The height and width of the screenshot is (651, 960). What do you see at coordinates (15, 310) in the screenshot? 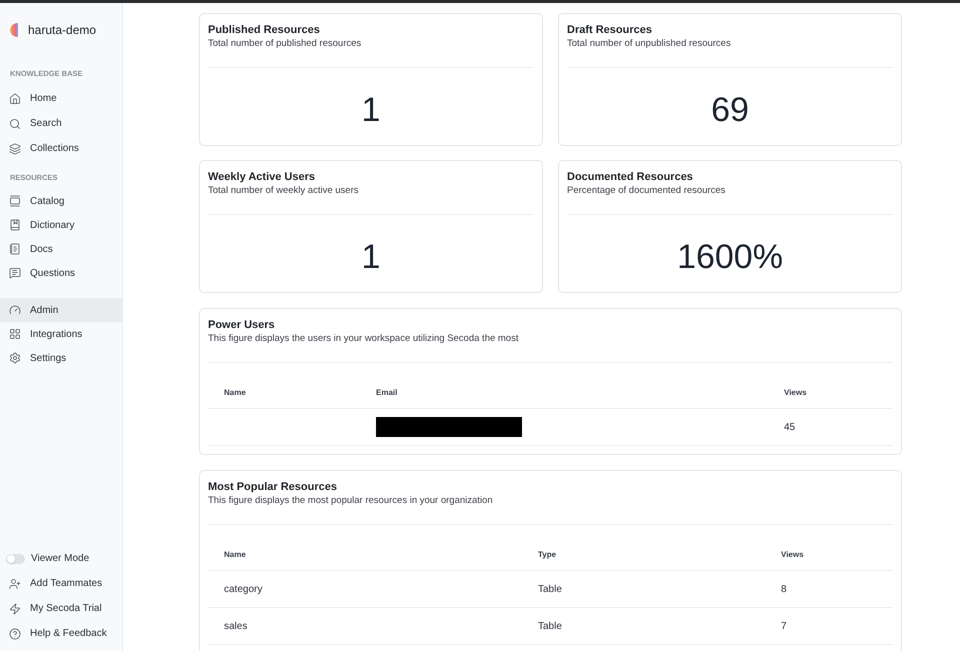
I see `gauge-icon` at bounding box center [15, 310].